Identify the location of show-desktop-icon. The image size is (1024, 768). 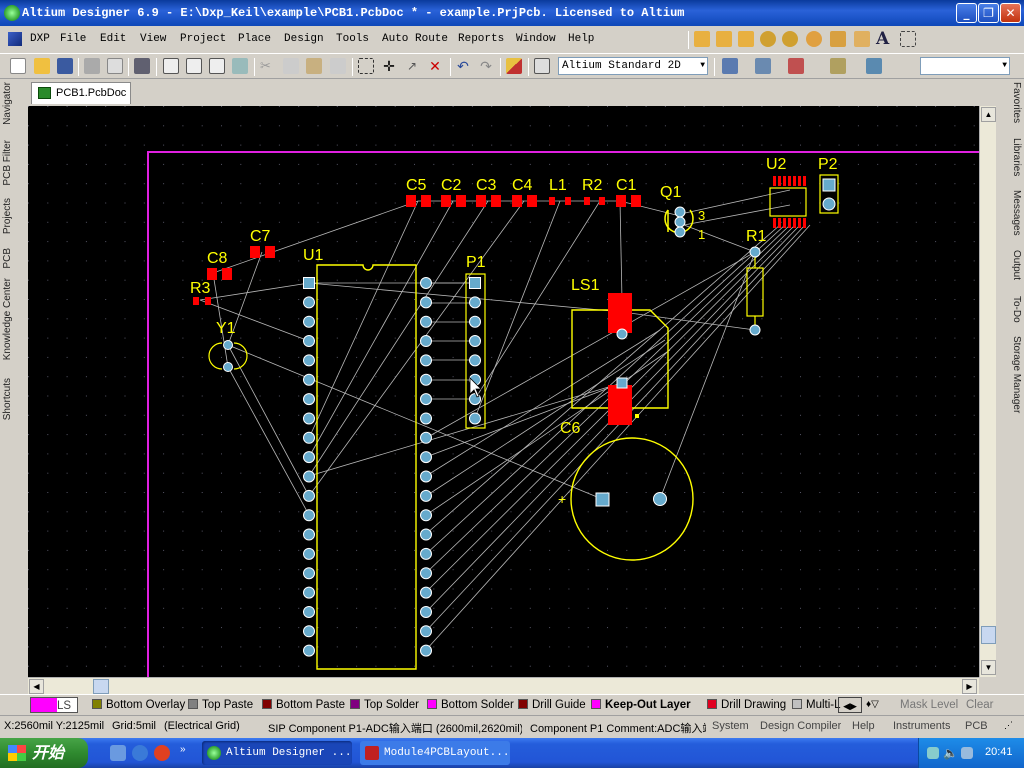
(118, 753).